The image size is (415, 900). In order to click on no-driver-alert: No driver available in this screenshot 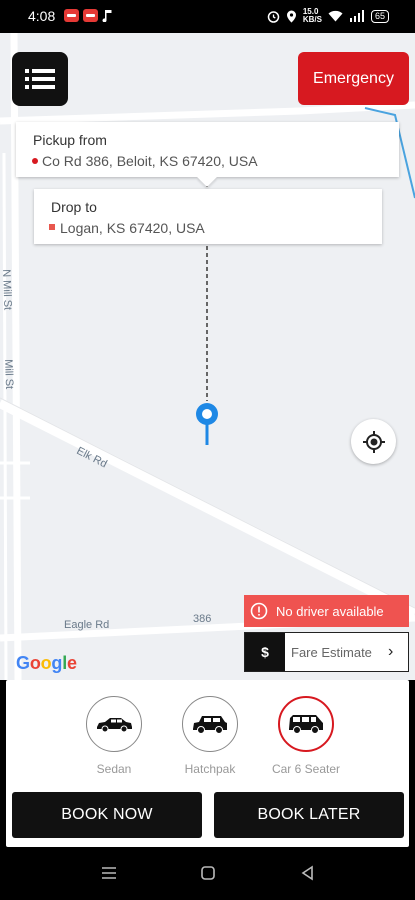, I will do `click(326, 611)`.